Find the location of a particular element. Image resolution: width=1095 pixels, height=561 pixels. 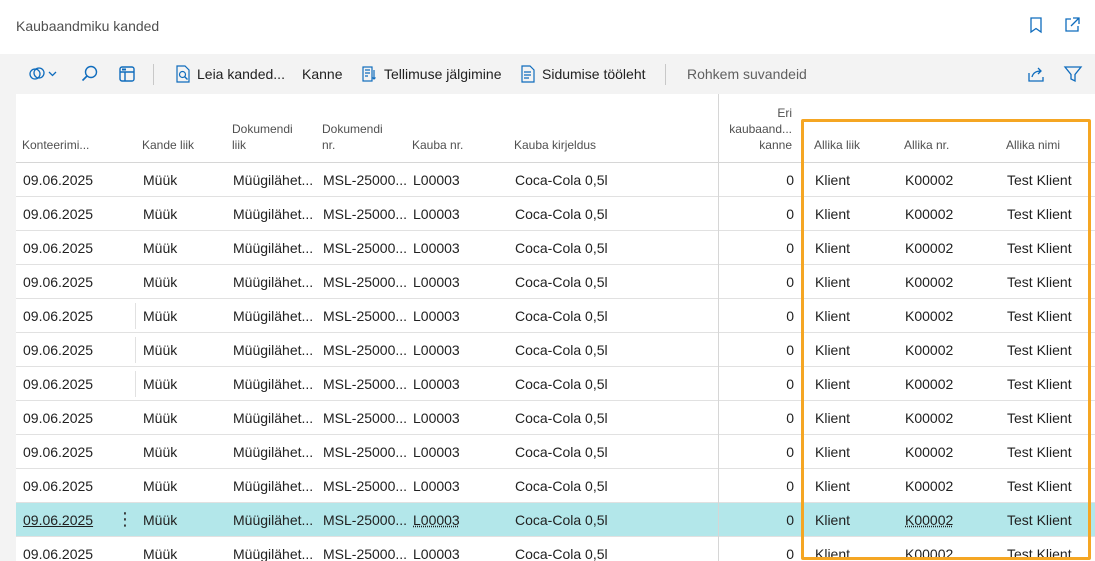

application-worksheet-label: Sidumise tööleht is located at coordinates (594, 74).